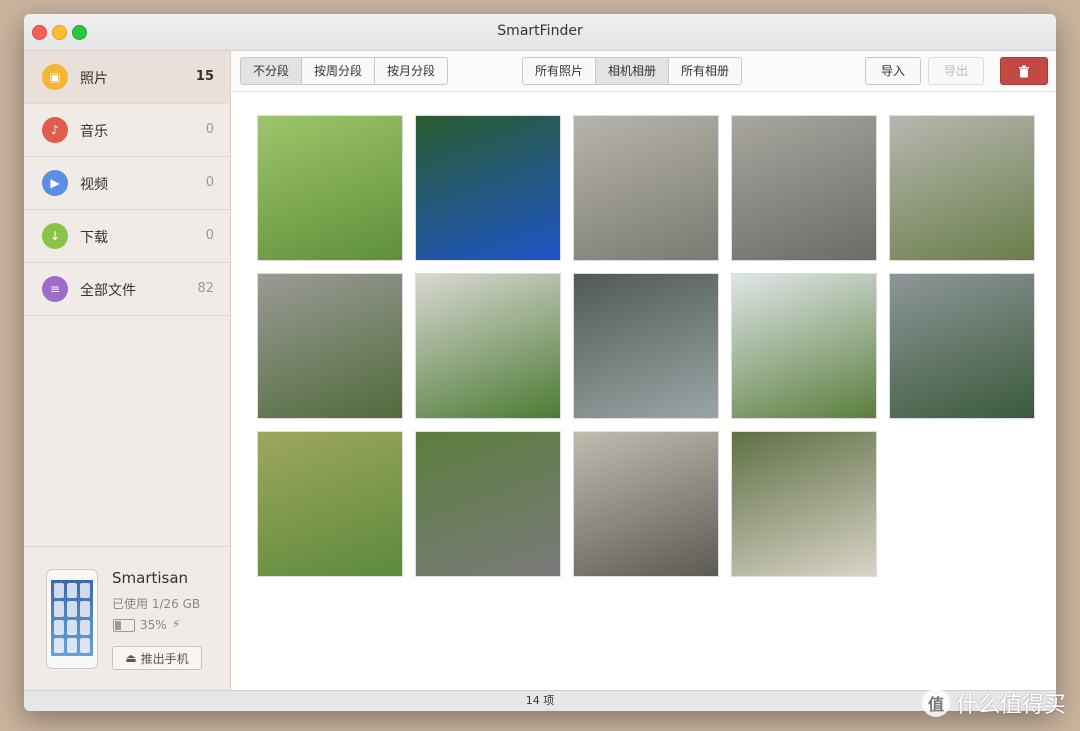 This screenshot has height=731, width=1080. I want to click on eject-icon: ⏏, so click(131, 658).